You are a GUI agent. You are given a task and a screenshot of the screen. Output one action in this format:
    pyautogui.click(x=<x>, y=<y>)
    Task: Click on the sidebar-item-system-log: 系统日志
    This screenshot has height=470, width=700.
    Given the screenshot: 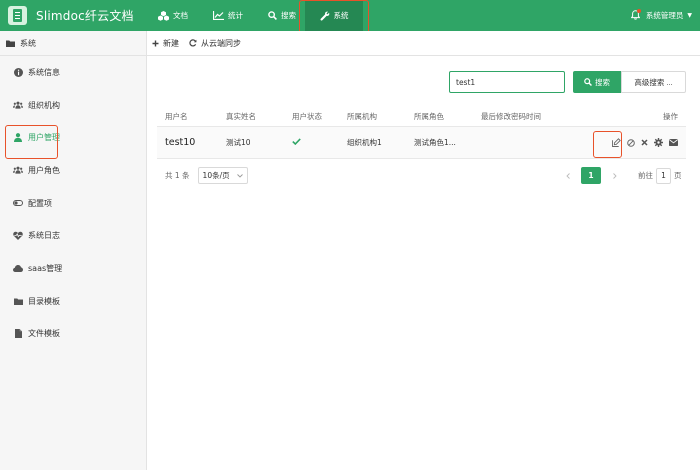 What is the action you would take?
    pyautogui.click(x=73, y=235)
    